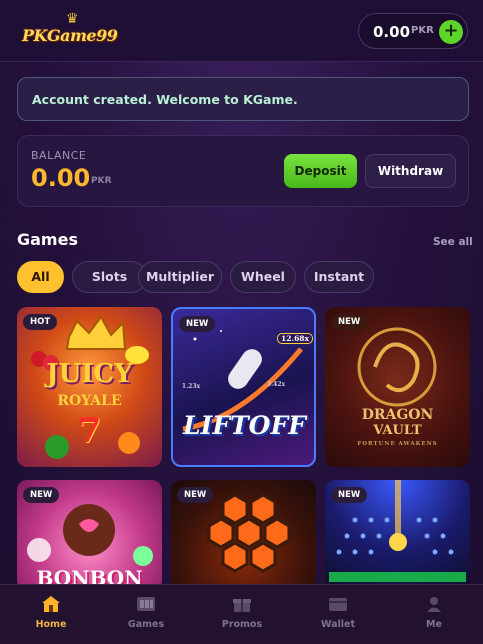  What do you see at coordinates (180, 277) in the screenshot?
I see `filter-chip-multiplier: Multiplier` at bounding box center [180, 277].